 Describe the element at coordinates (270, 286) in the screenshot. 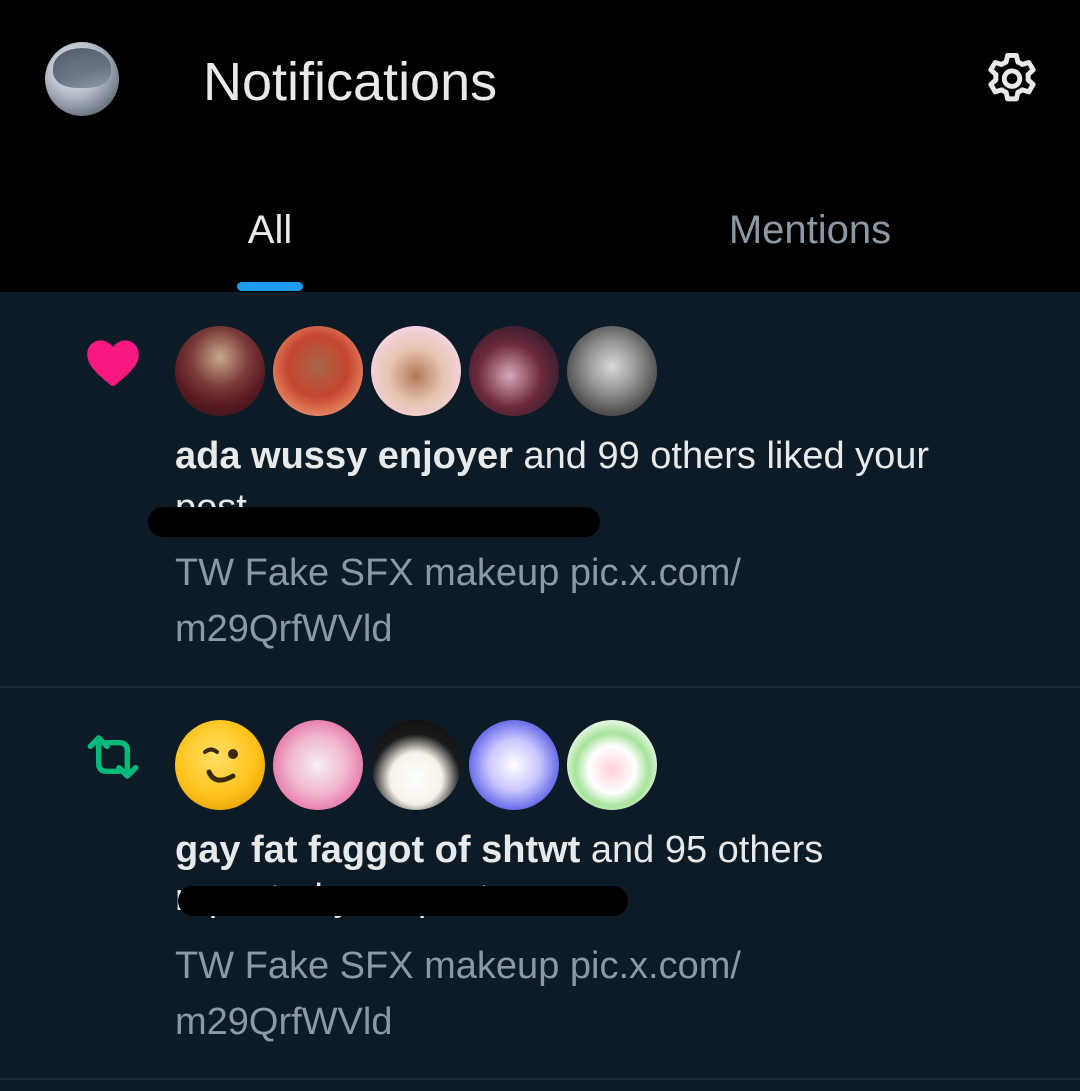

I see `active-tab-indicator` at that location.